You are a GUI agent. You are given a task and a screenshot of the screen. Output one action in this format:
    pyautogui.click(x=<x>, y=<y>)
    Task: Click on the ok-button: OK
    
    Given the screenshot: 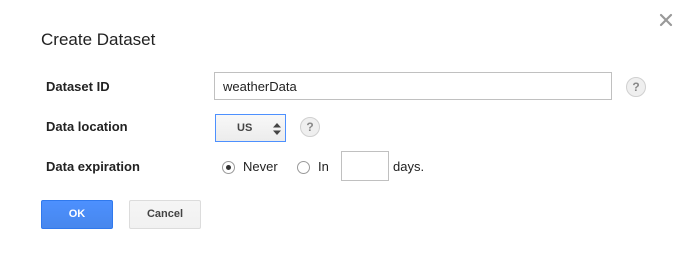 What is the action you would take?
    pyautogui.click(x=77, y=214)
    